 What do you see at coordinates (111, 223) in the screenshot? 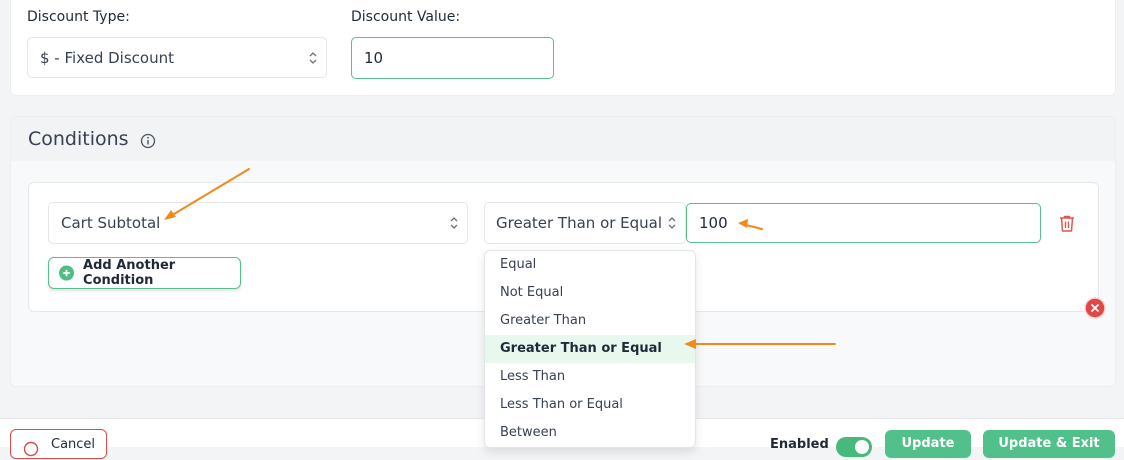
I see `condition-field-value: Cart Subtotal` at bounding box center [111, 223].